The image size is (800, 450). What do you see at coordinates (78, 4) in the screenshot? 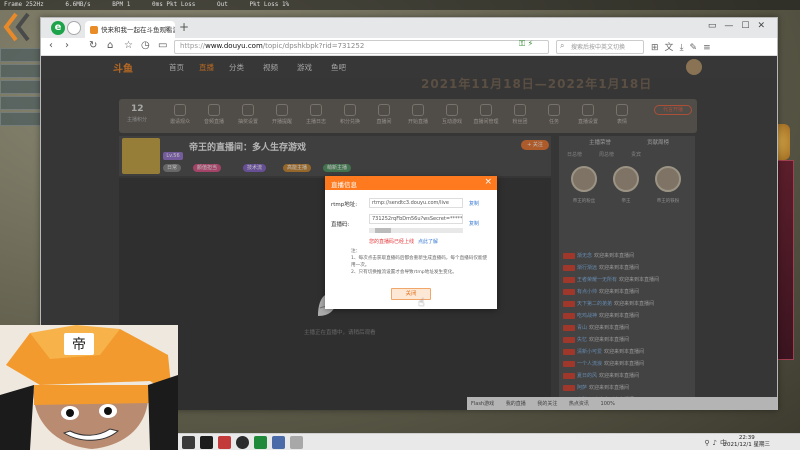
I see `hud-stat-text: 6.6MB/s` at bounding box center [78, 4].